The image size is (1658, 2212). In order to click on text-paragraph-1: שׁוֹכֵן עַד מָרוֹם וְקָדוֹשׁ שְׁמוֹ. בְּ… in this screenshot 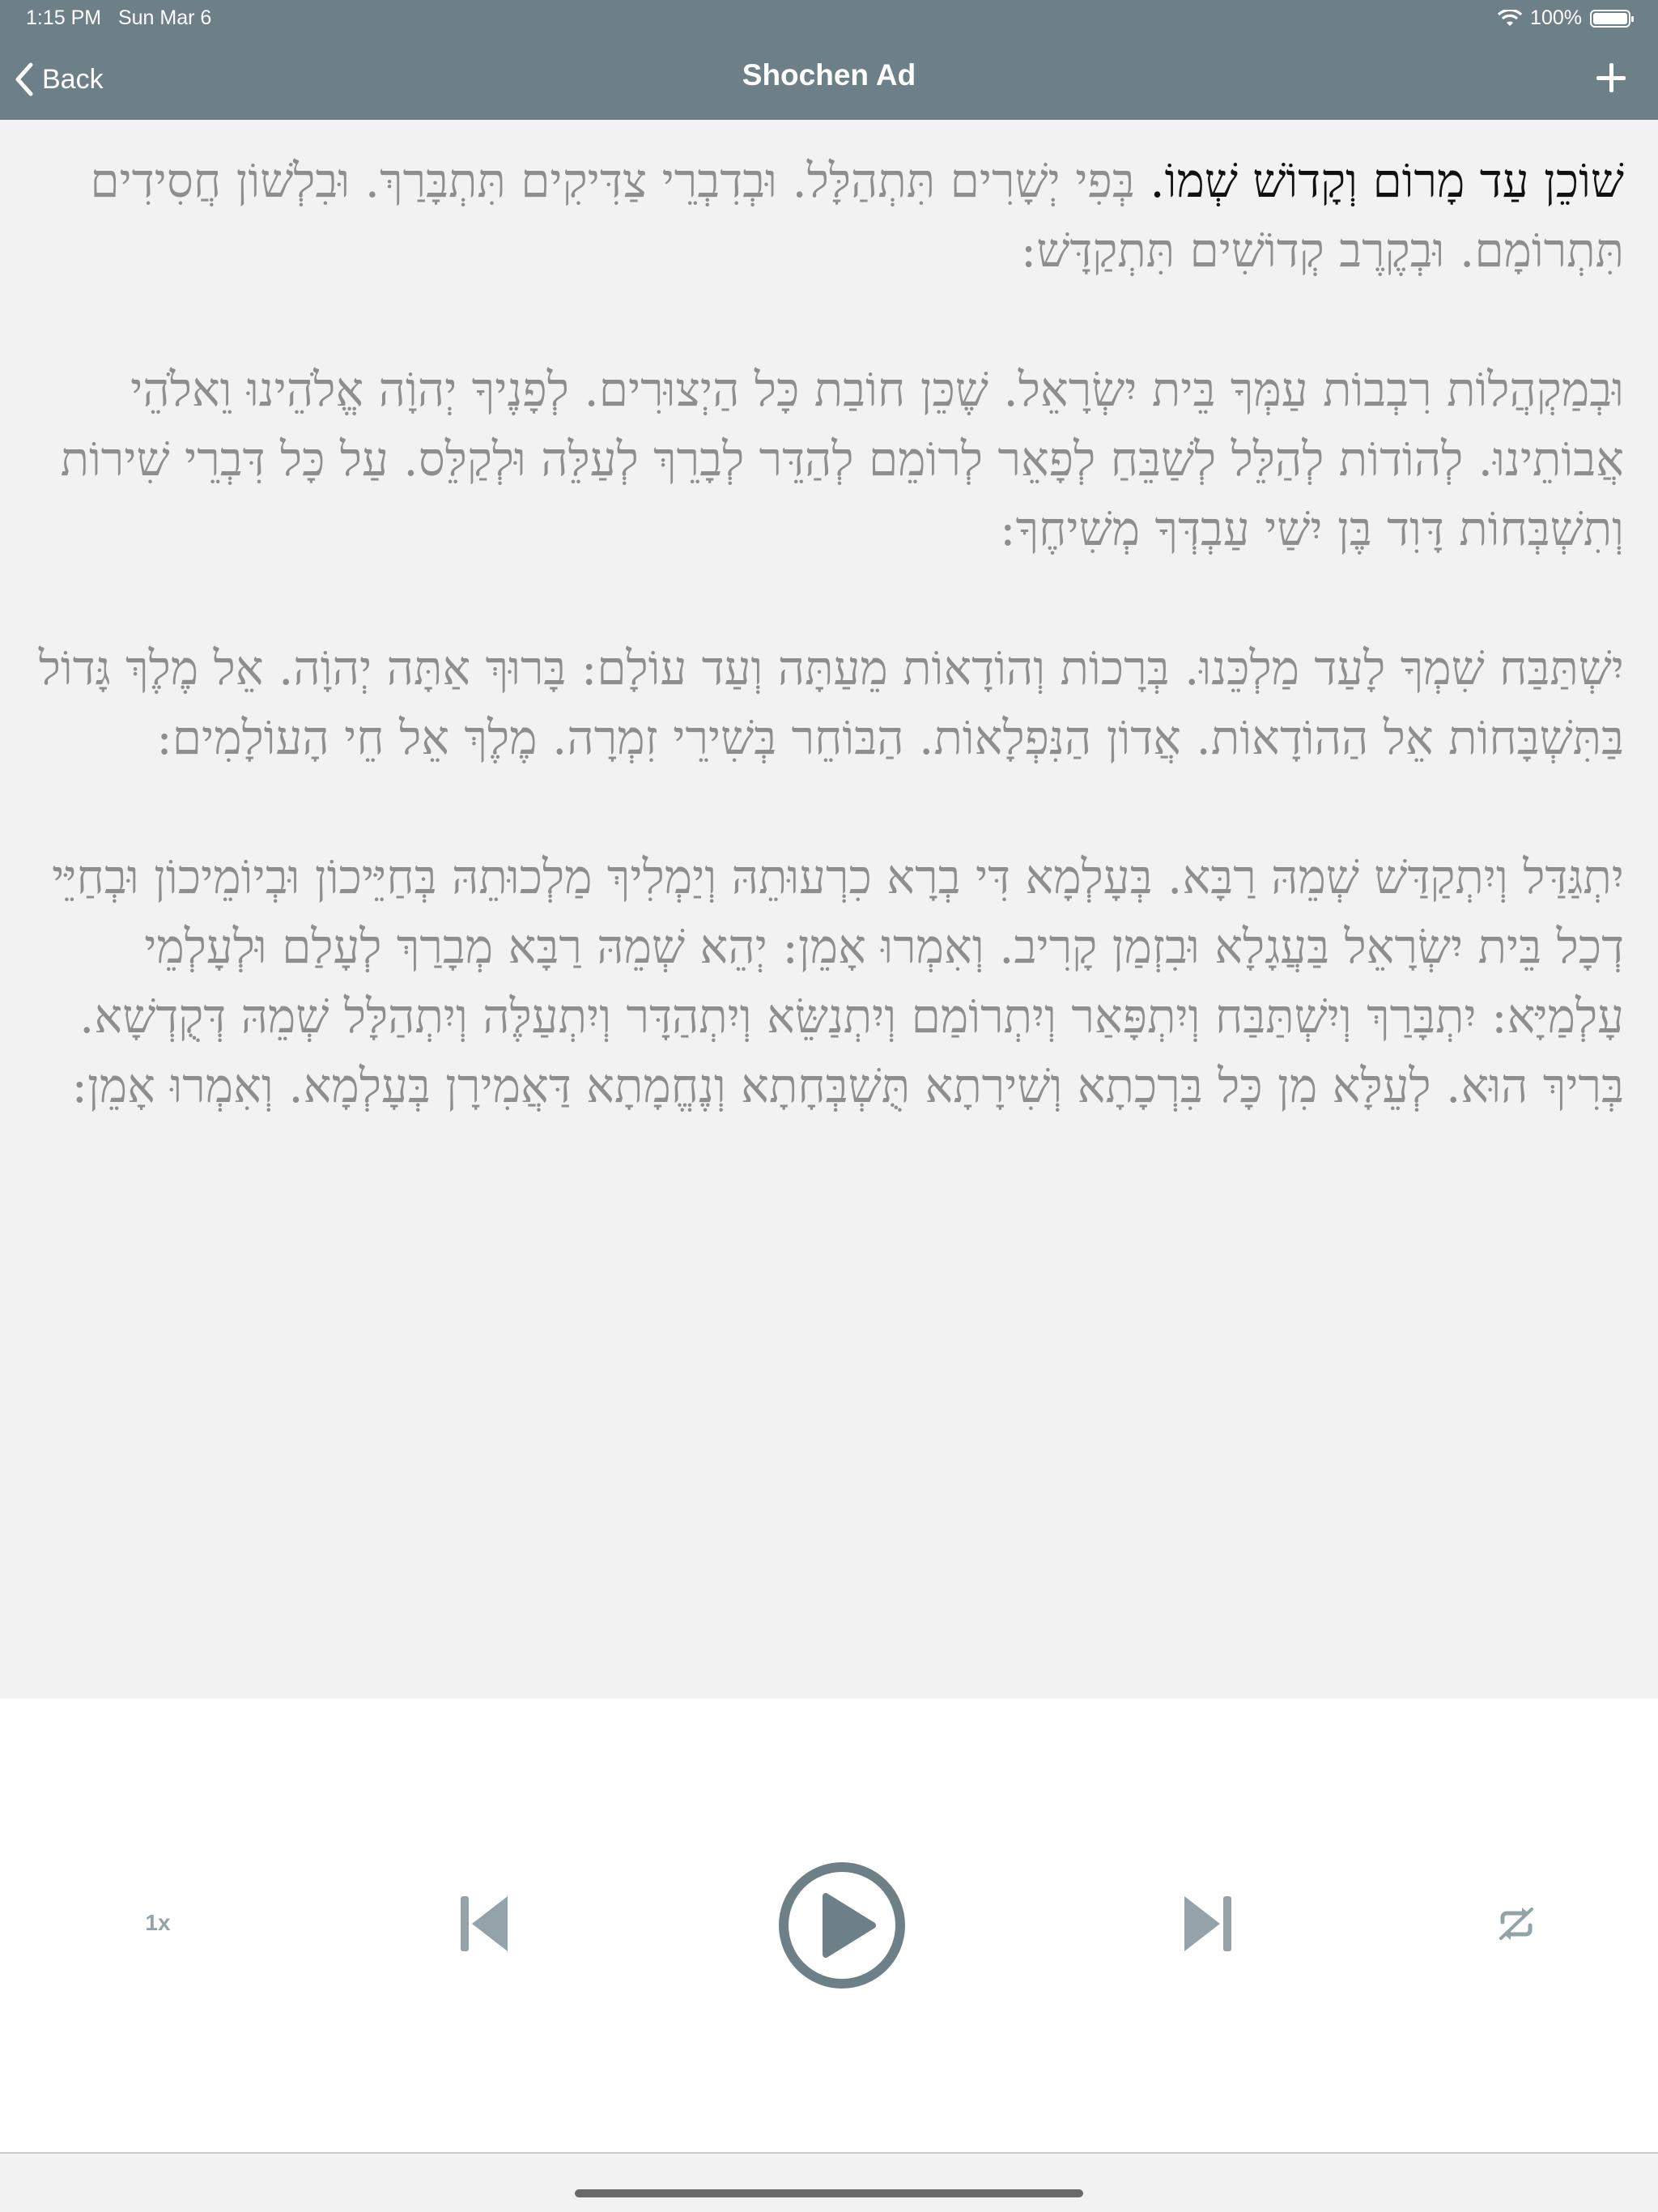, I will do `click(828, 215)`.